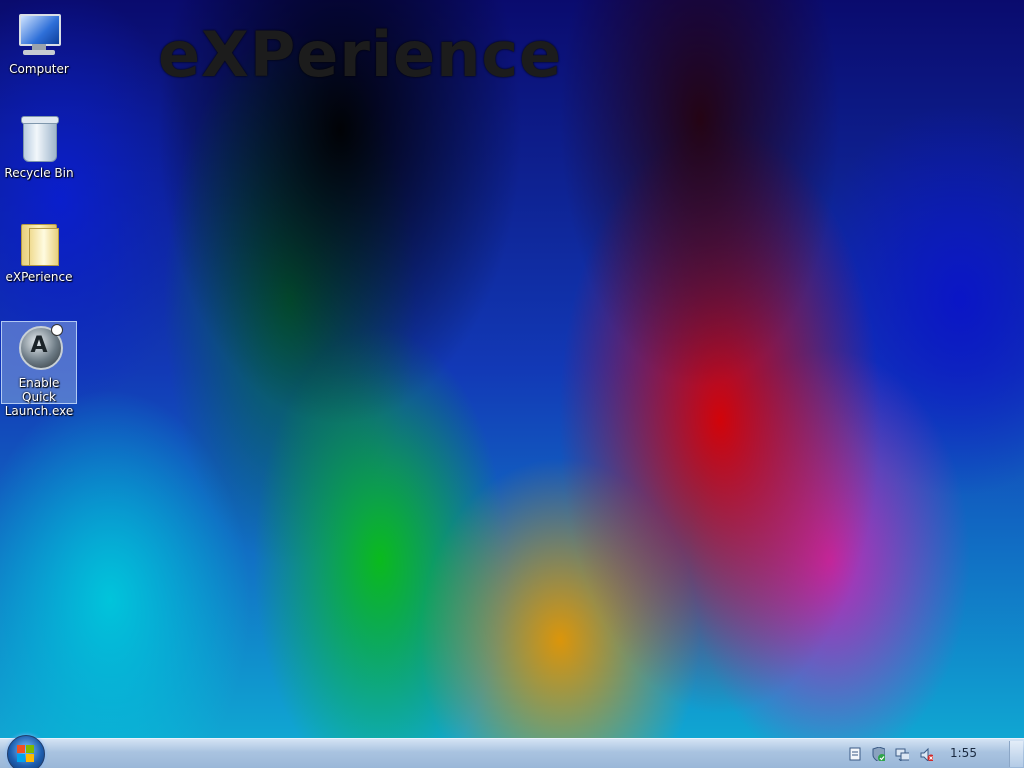  Describe the element at coordinates (926, 754) in the screenshot. I see `volume-muted-icon` at that location.